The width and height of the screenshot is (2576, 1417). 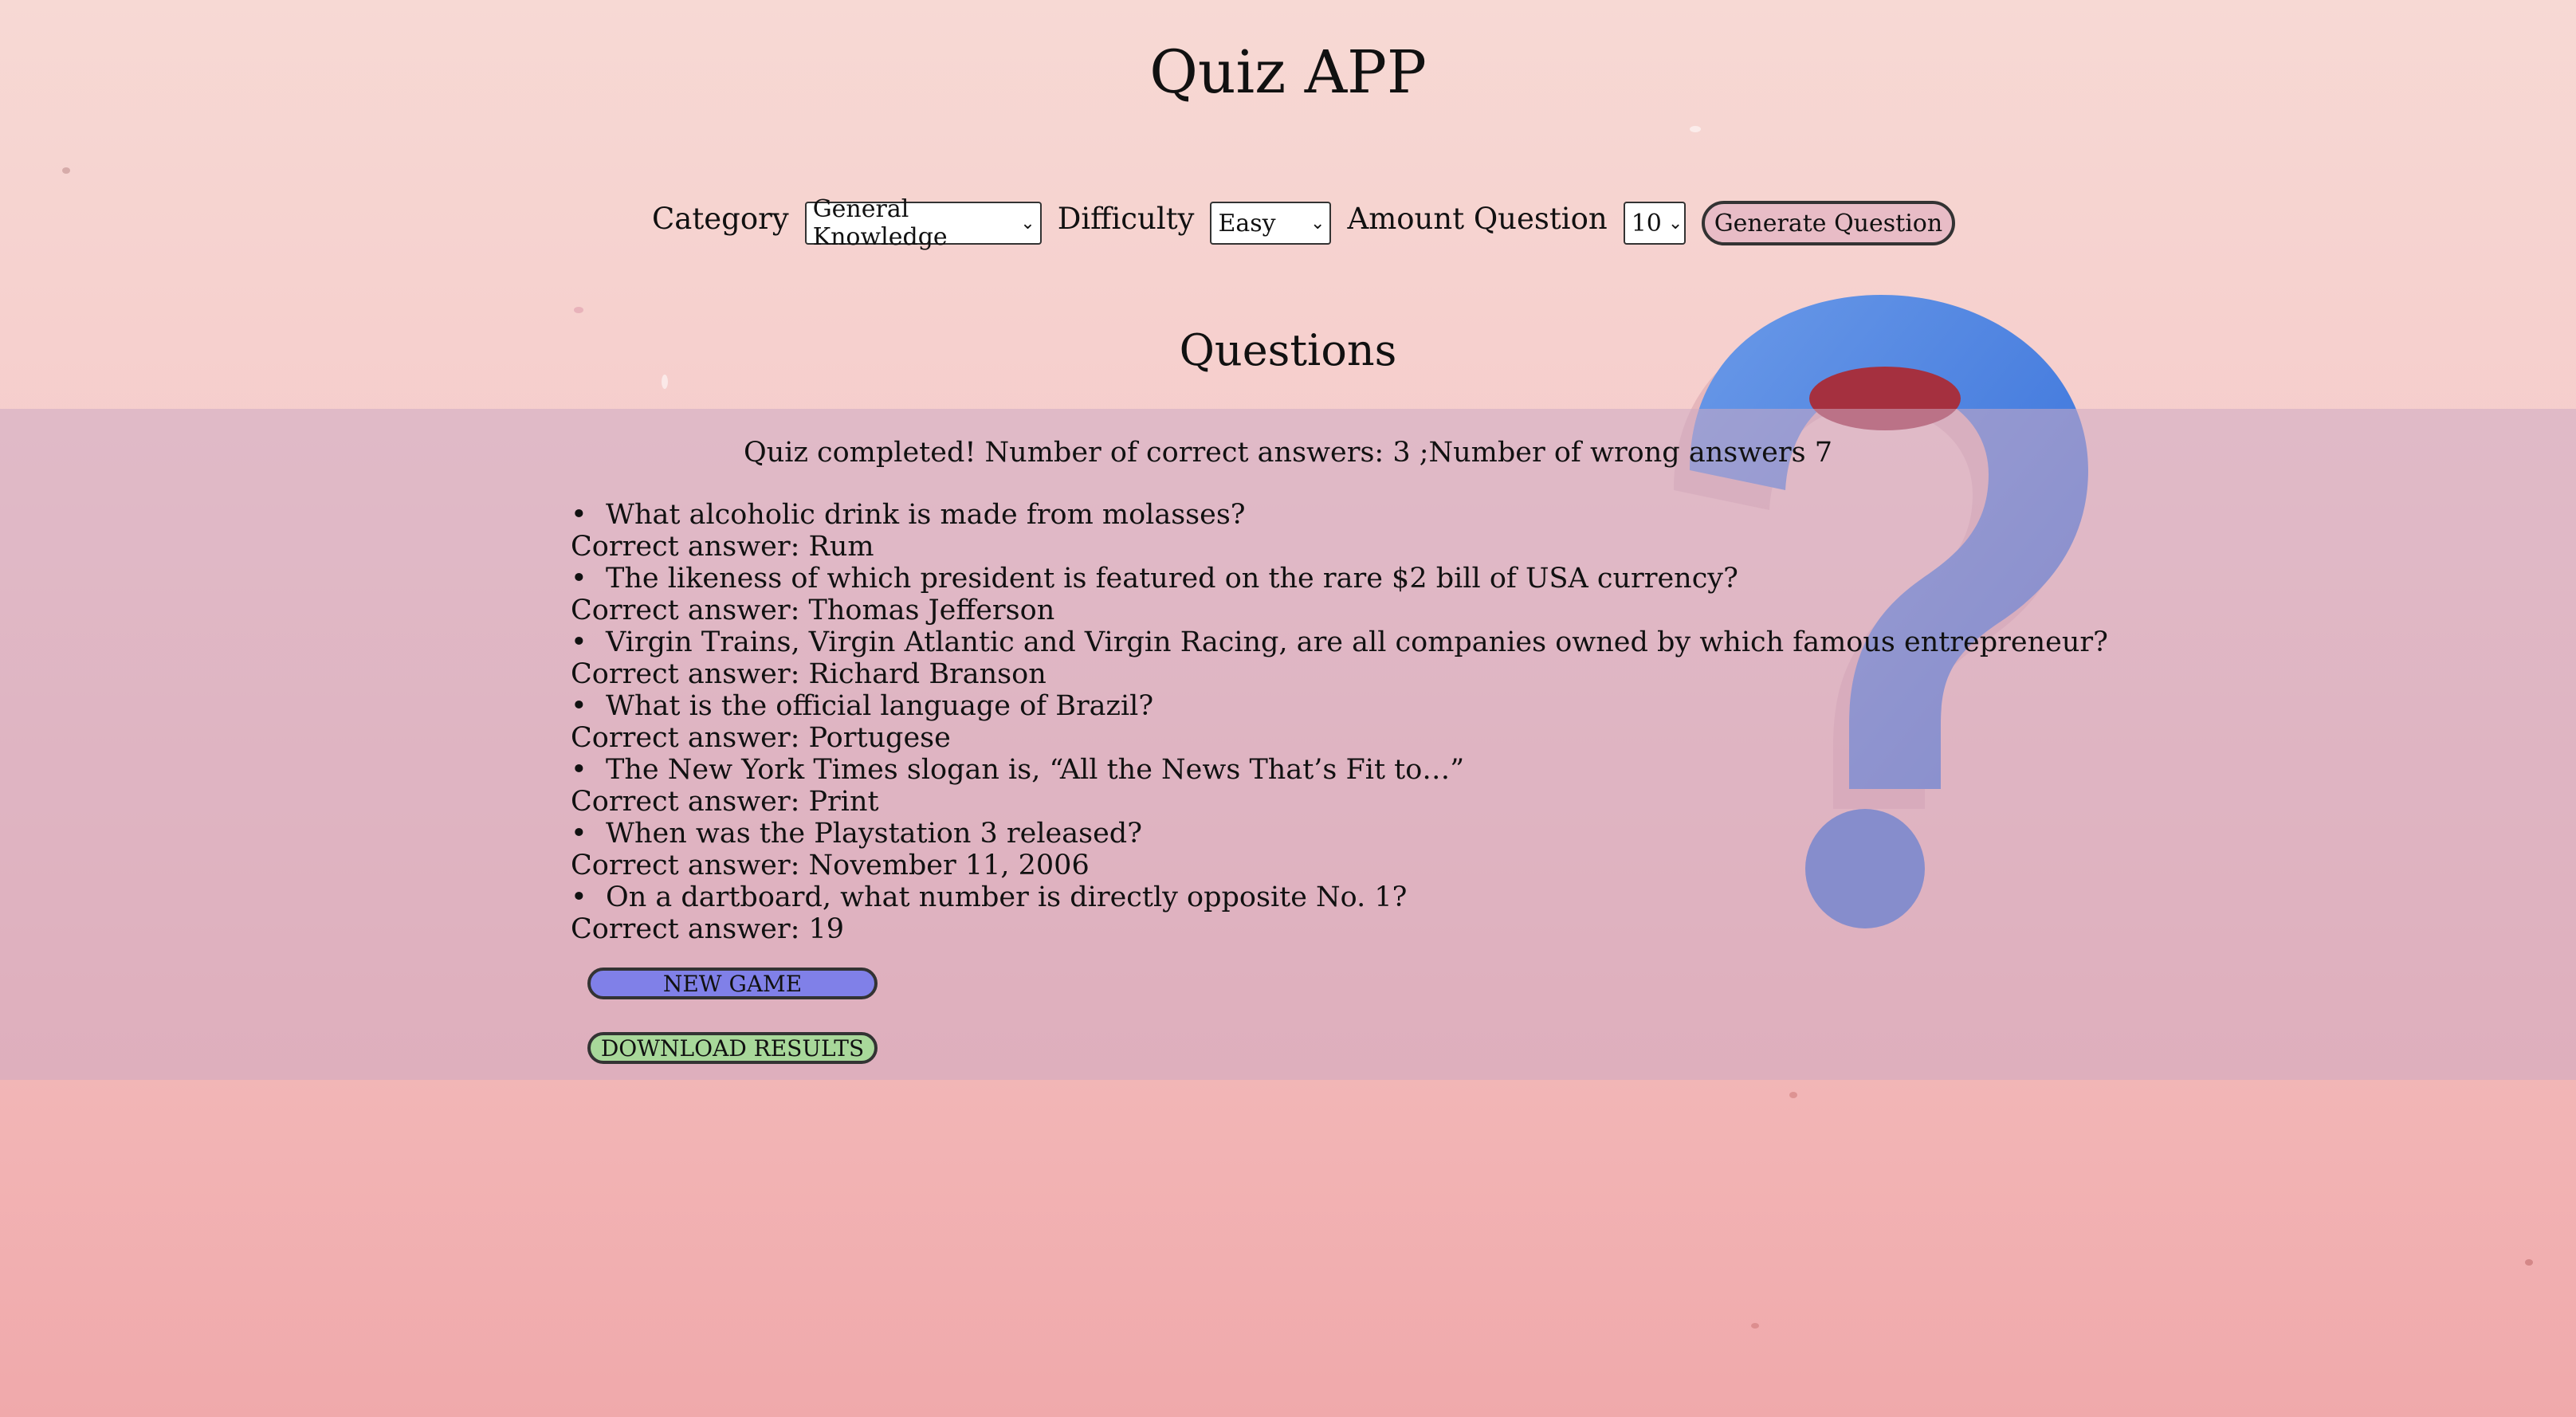 I want to click on correct-answer: Correct answer: 19, so click(x=708, y=929).